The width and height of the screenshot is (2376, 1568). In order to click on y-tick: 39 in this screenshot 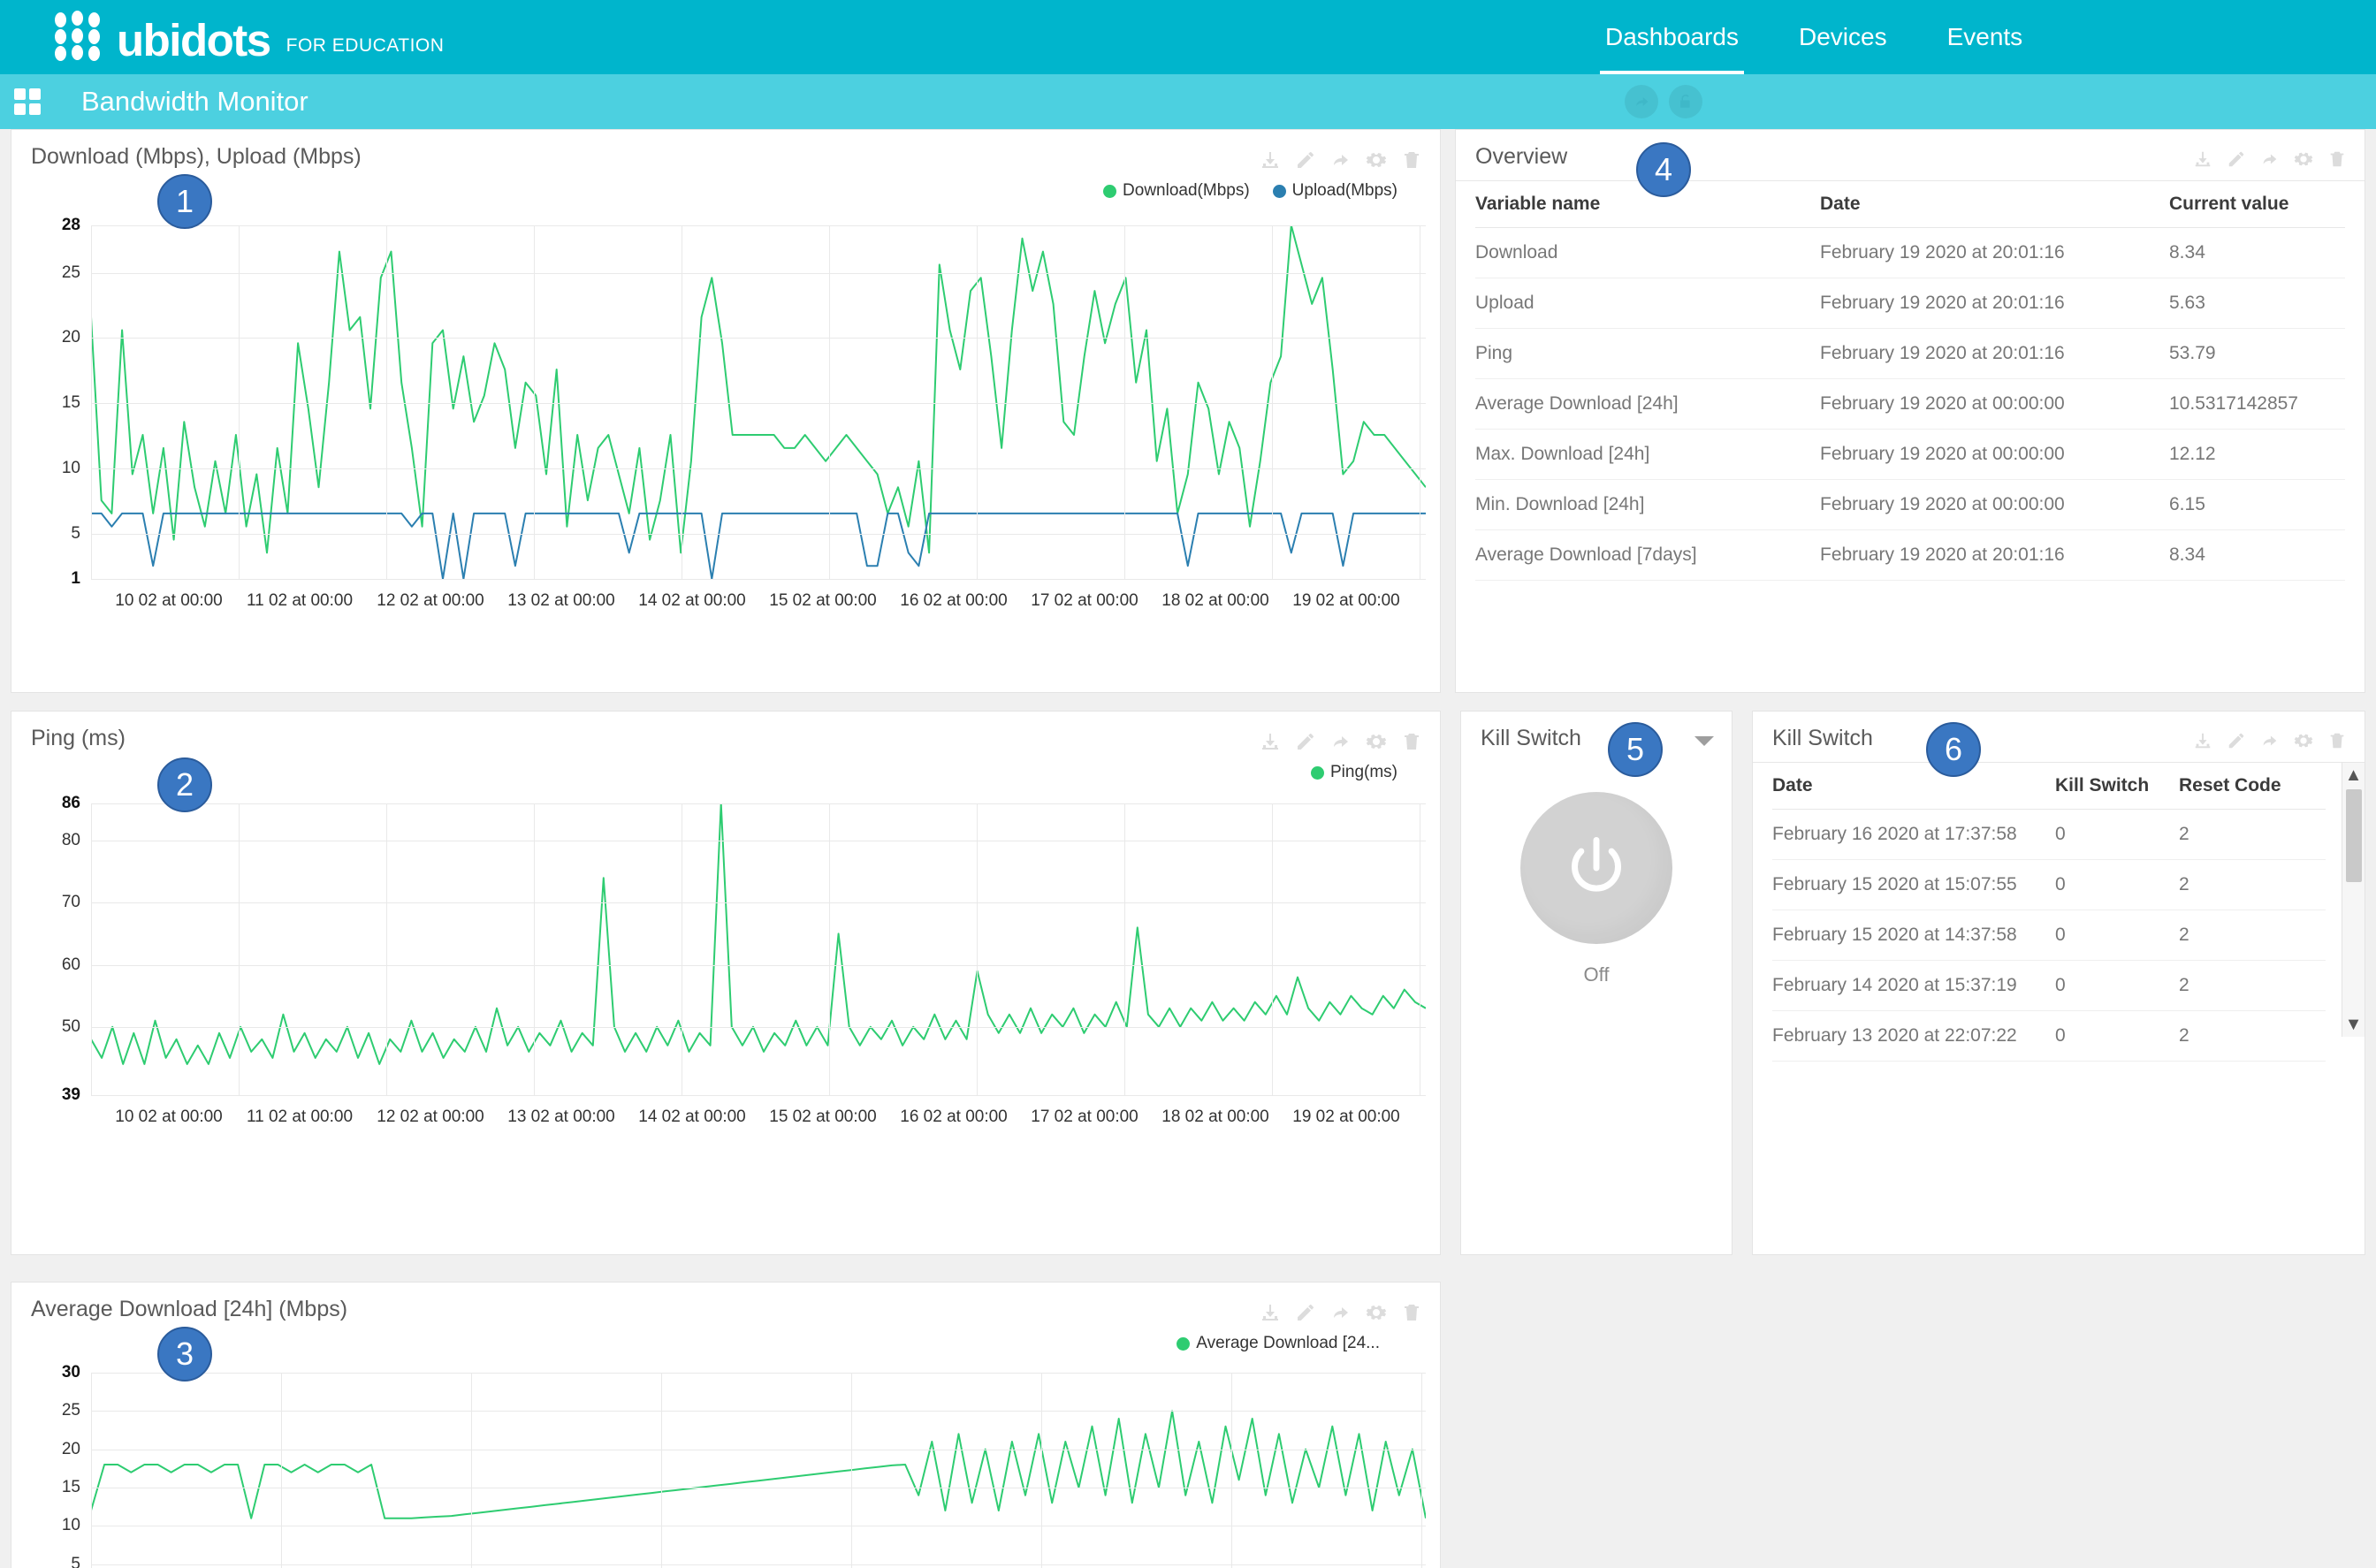, I will do `click(70, 1095)`.